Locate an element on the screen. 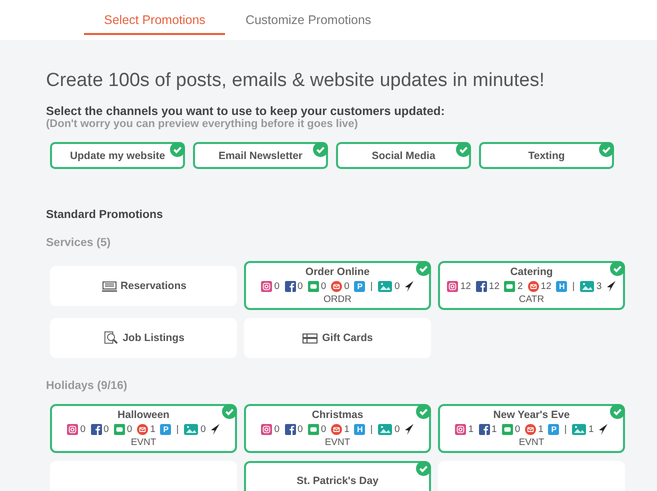 The height and width of the screenshot is (491, 657). promotion-title: Christmas is located at coordinates (338, 415).